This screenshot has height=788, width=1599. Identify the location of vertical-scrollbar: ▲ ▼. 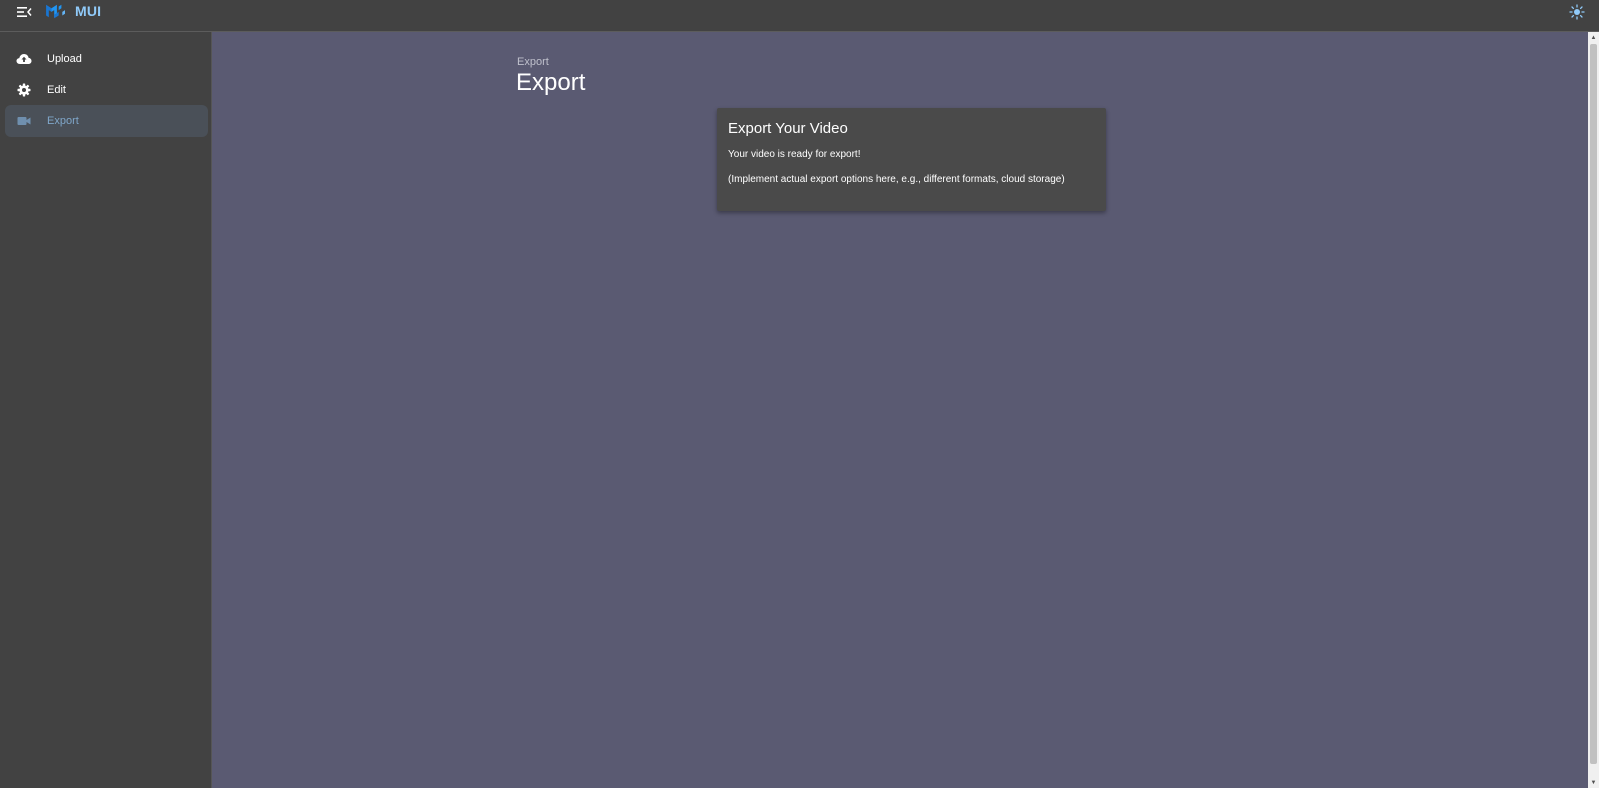
(1593, 410).